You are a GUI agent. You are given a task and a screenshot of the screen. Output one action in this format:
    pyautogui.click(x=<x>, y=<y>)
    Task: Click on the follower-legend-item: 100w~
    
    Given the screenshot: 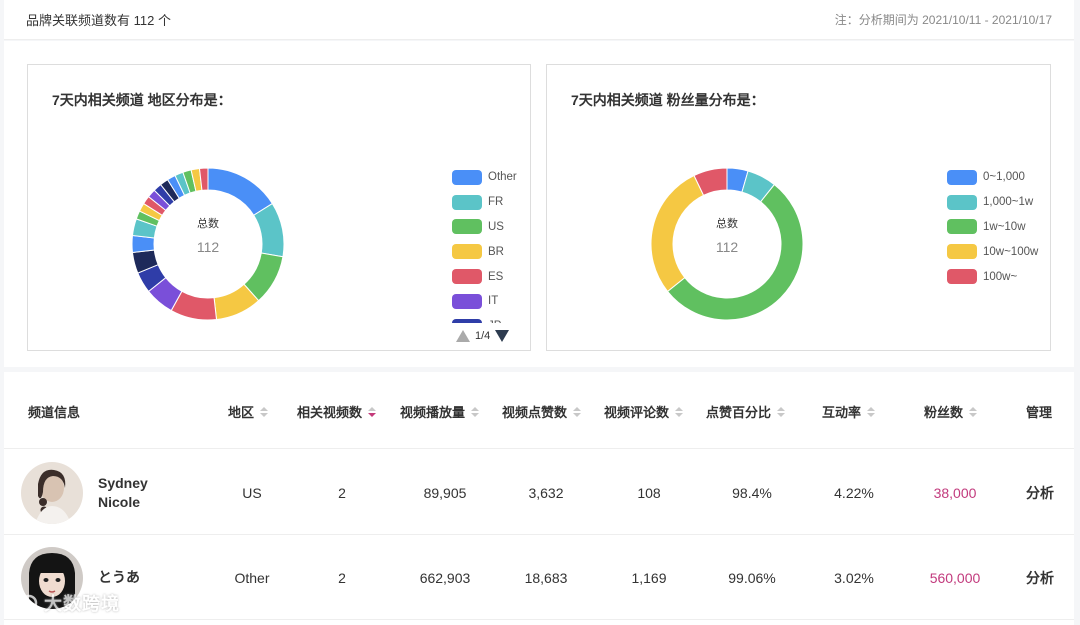 What is the action you would take?
    pyautogui.click(x=997, y=276)
    